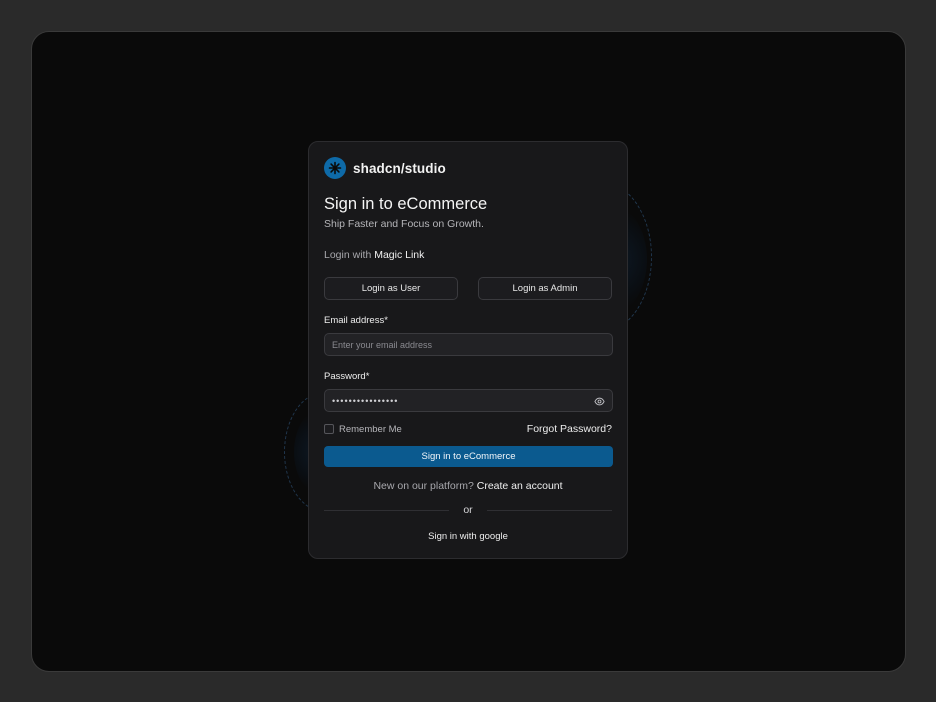 This screenshot has height=702, width=936. I want to click on brand-name: shadcn/studio, so click(399, 168).